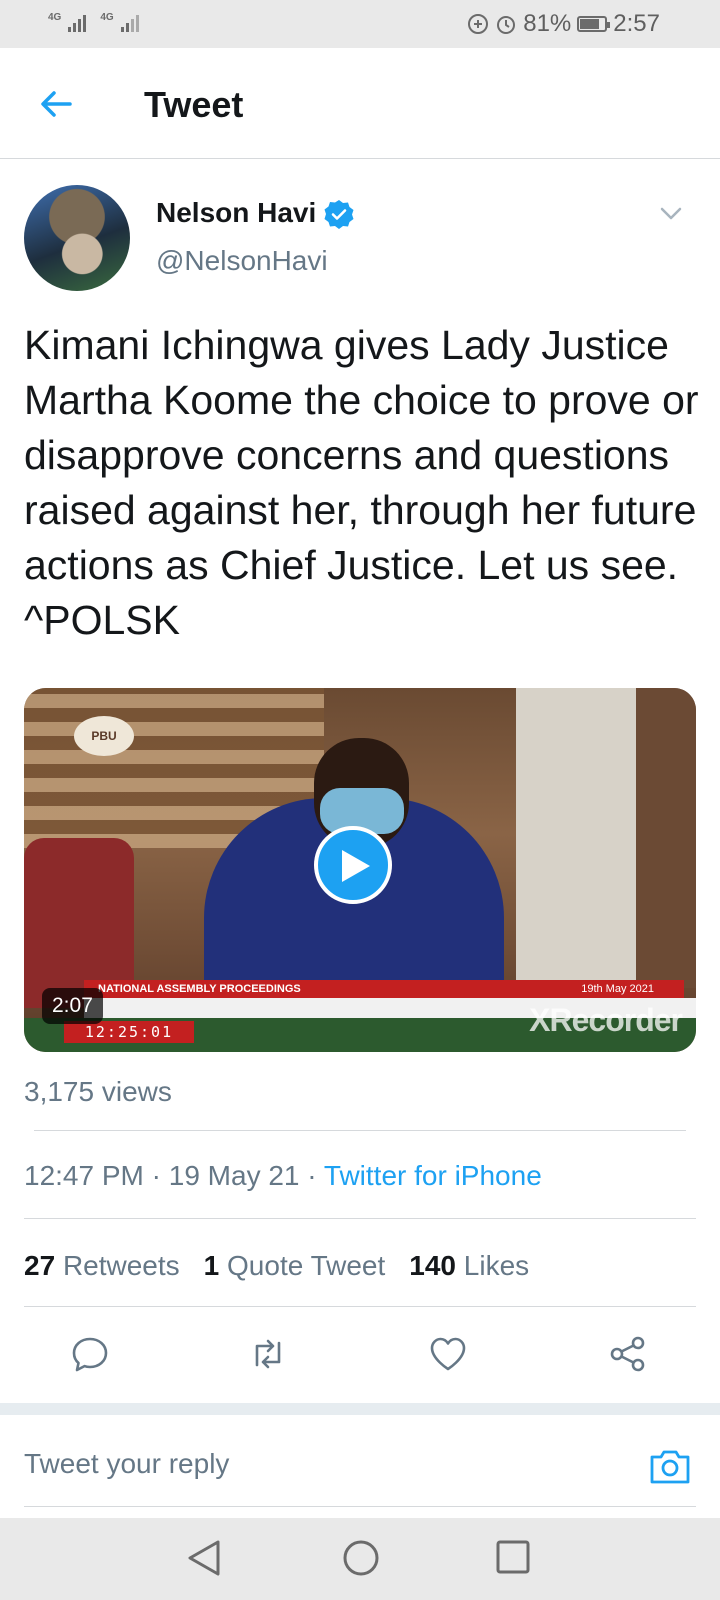  I want to click on signal2-icon, so click(129, 22).